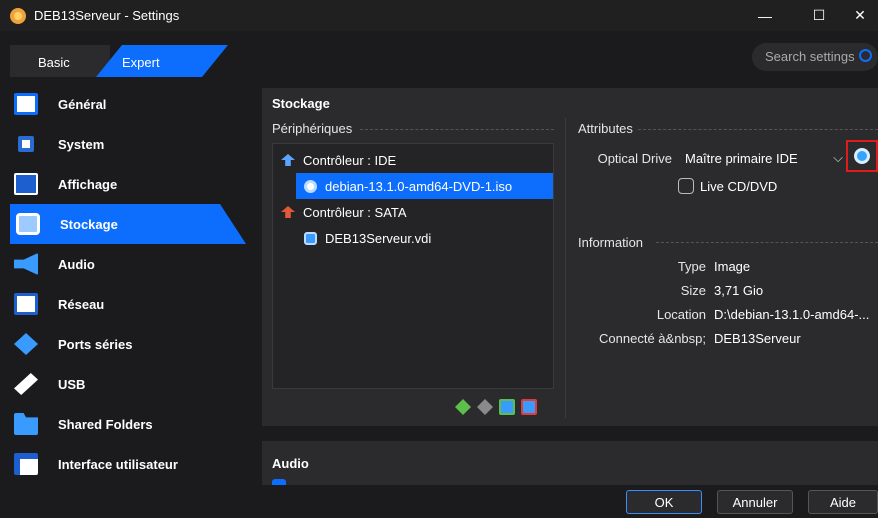 This screenshot has height=518, width=878. What do you see at coordinates (26, 144) in the screenshot?
I see `chip-icon` at bounding box center [26, 144].